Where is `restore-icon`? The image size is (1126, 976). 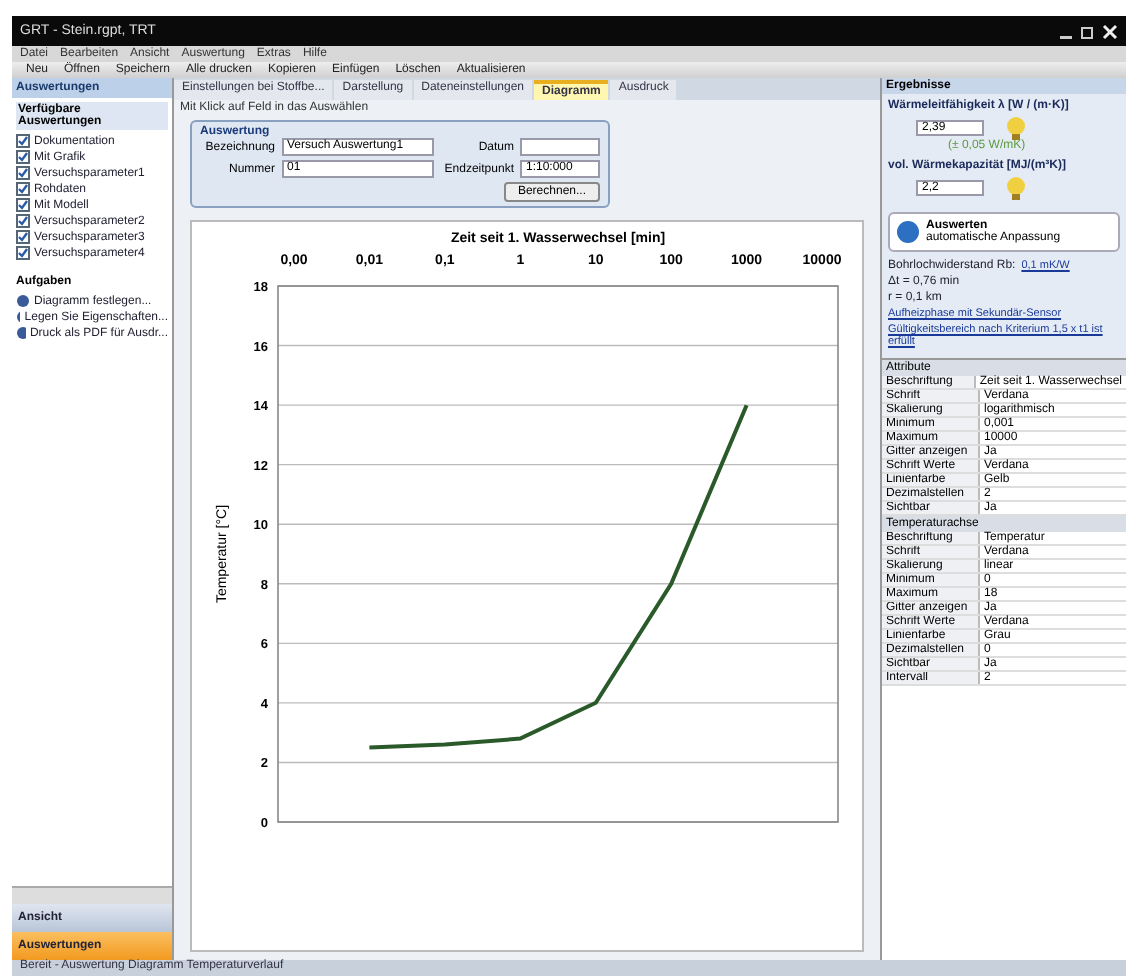 restore-icon is located at coordinates (1088, 31).